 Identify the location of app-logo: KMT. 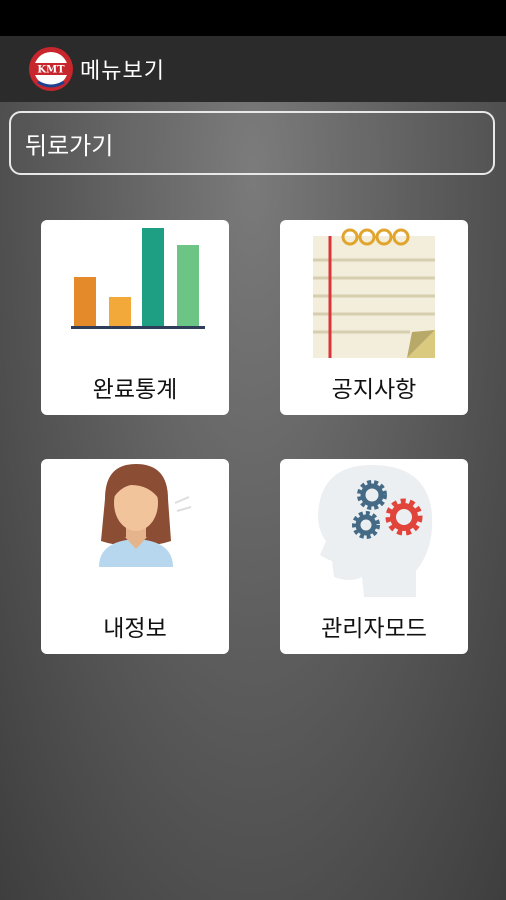
(51, 69).